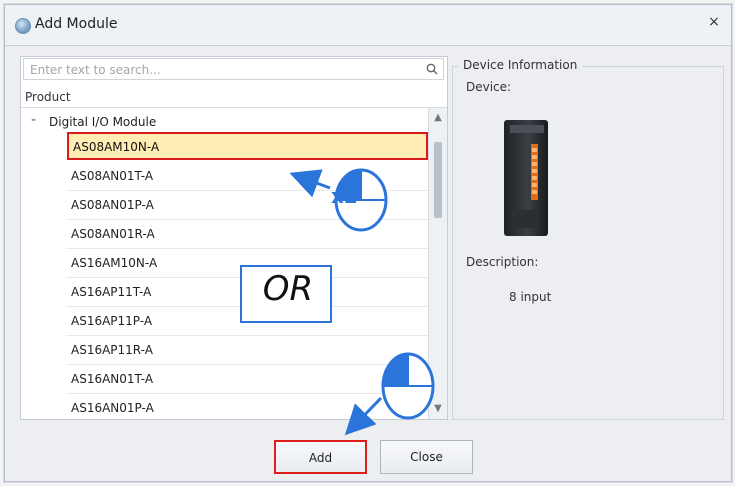 This screenshot has width=735, height=486. Describe the element at coordinates (225, 121) in the screenshot. I see `group-row-digital-io: - Digital I/O Module` at that location.